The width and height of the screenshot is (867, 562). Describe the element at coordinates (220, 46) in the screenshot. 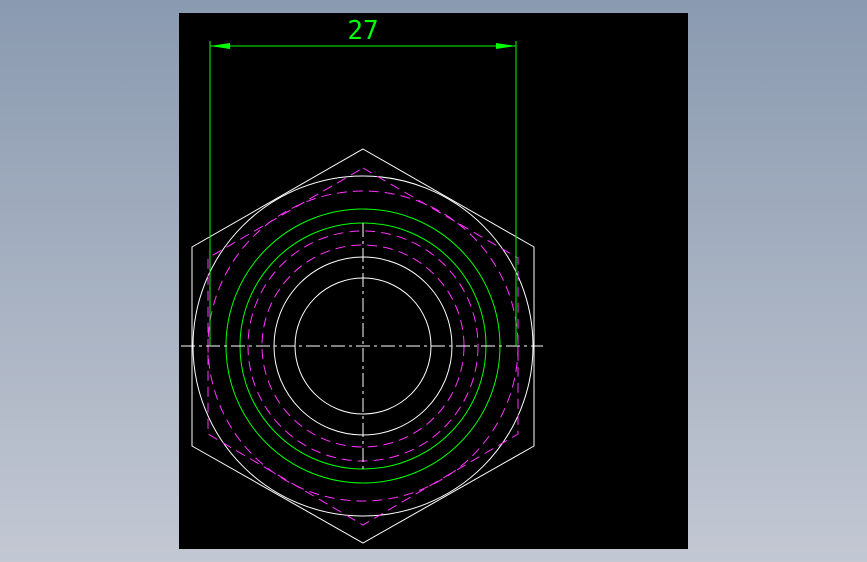

I see `dimension-arrow-left` at that location.